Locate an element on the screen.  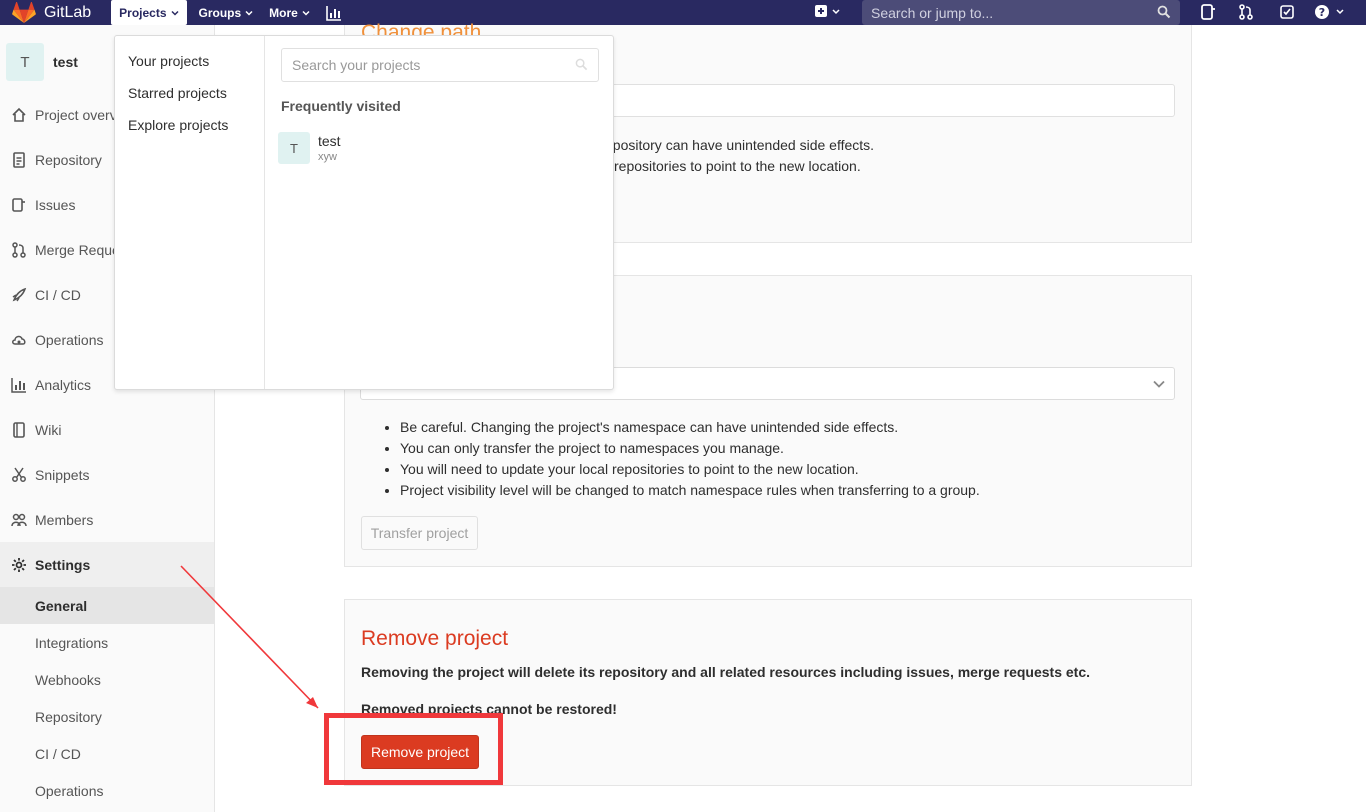
annotation-highlight-box is located at coordinates (413, 749).